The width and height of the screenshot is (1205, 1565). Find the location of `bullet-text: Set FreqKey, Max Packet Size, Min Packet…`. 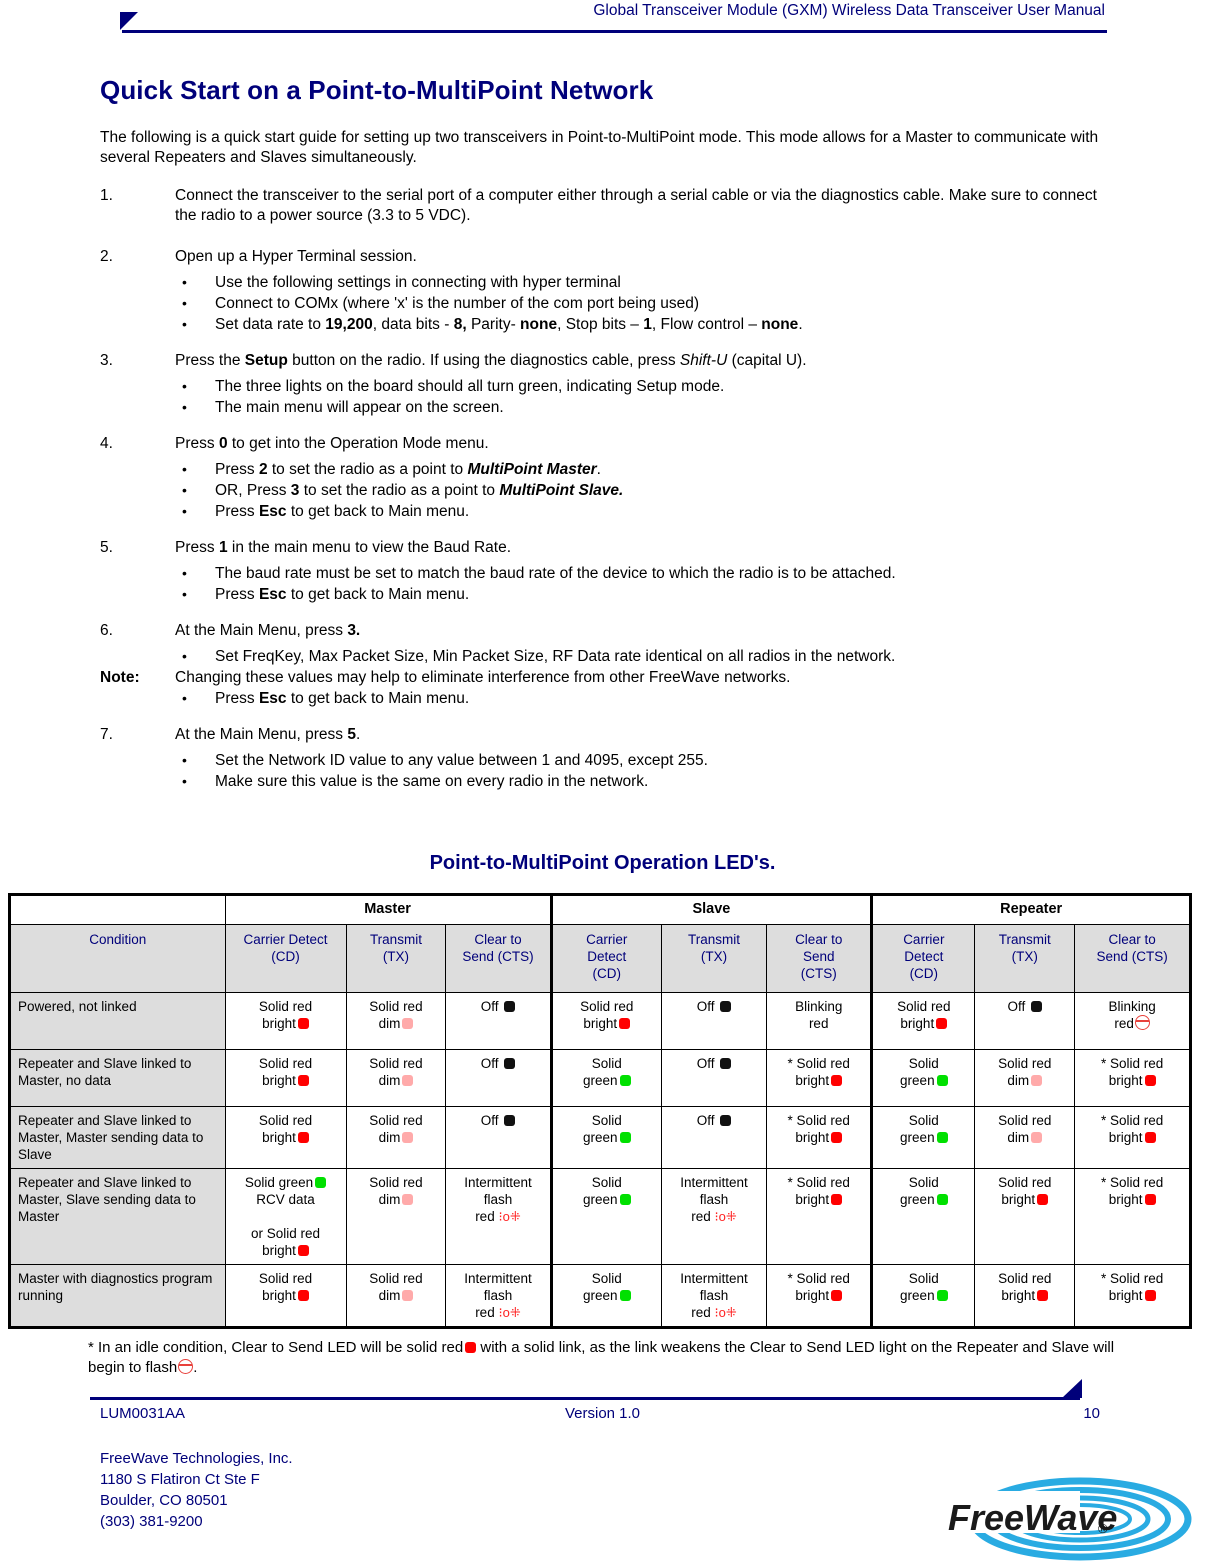

bullet-text: Set FreqKey, Max Packet Size, Min Packet… is located at coordinates (555, 656).